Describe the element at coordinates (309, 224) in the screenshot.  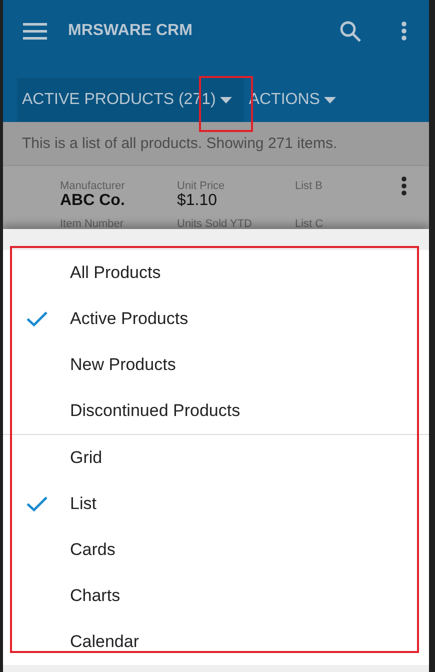
I see `field-label: List C` at that location.